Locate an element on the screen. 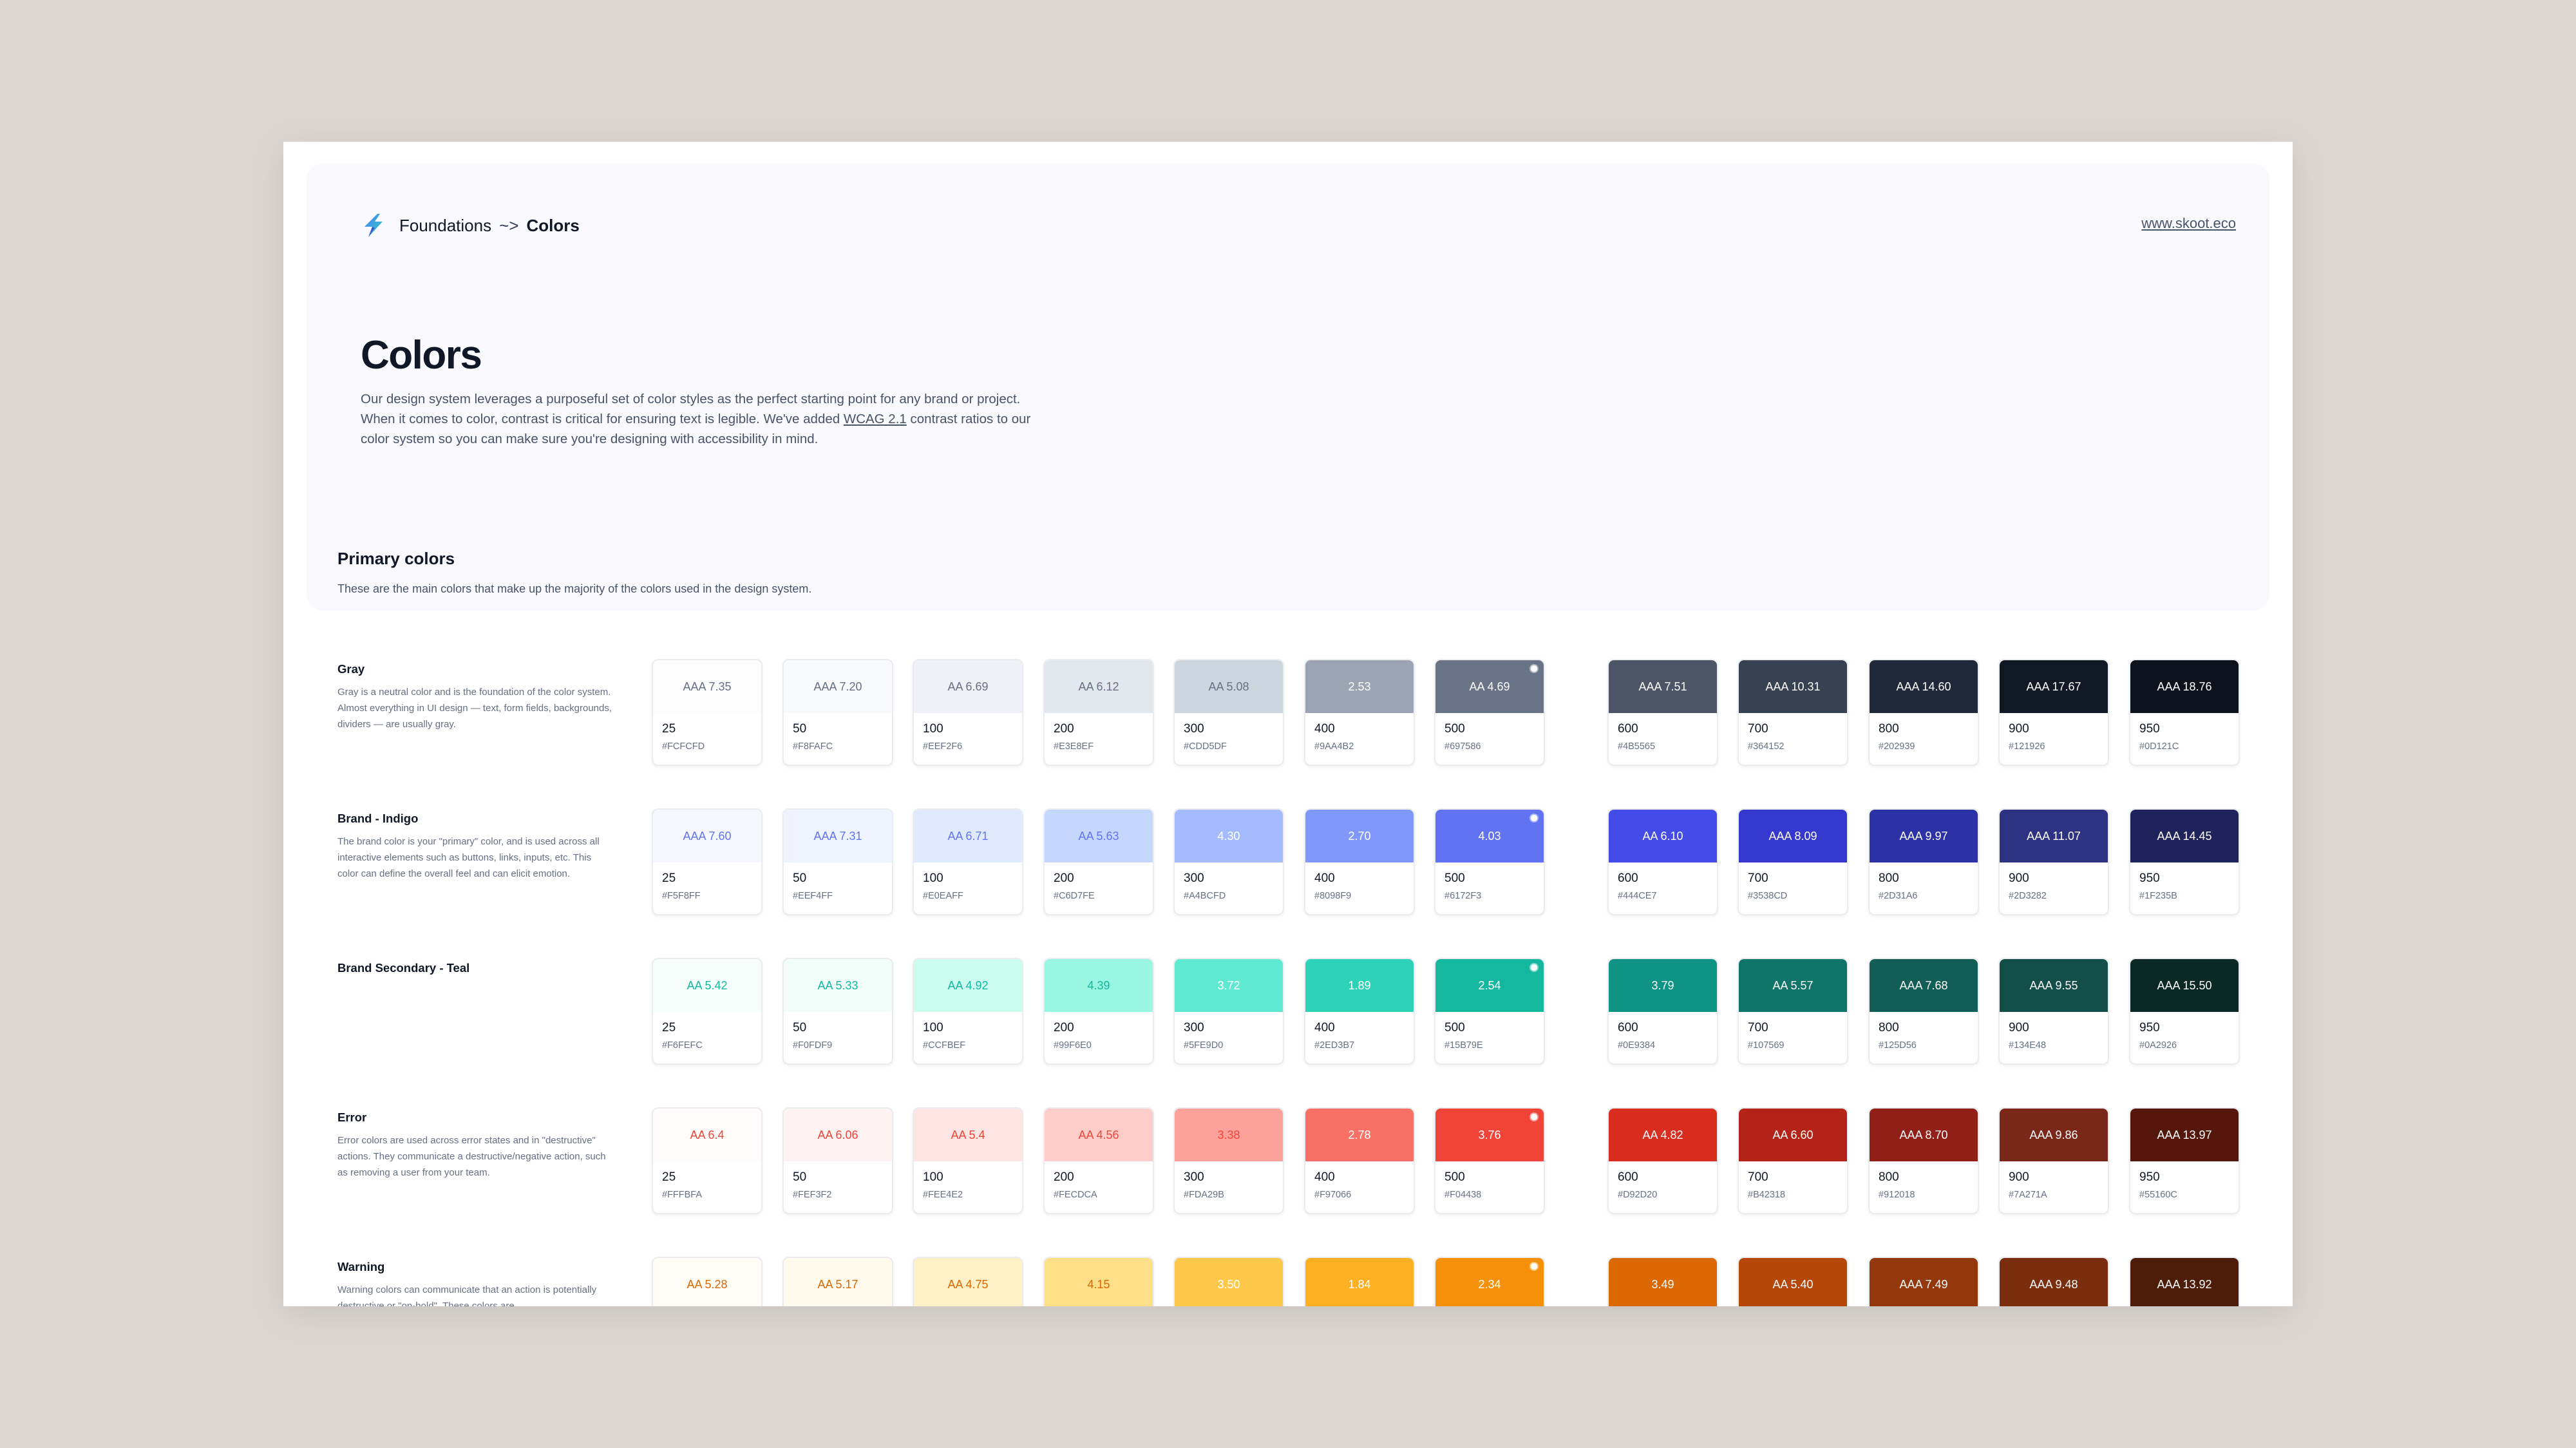 This screenshot has width=2576, height=1448. color-swatch: AA 4.69 500 #697586 is located at coordinates (1490, 713).